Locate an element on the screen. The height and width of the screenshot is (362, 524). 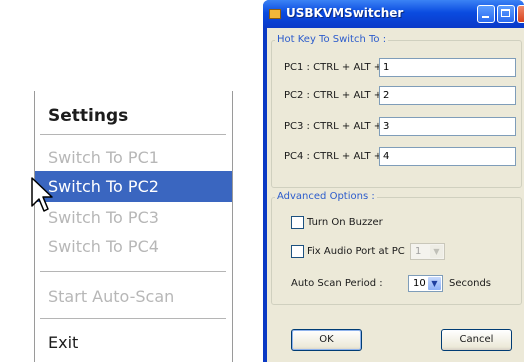
app-icon is located at coordinates (275, 14).